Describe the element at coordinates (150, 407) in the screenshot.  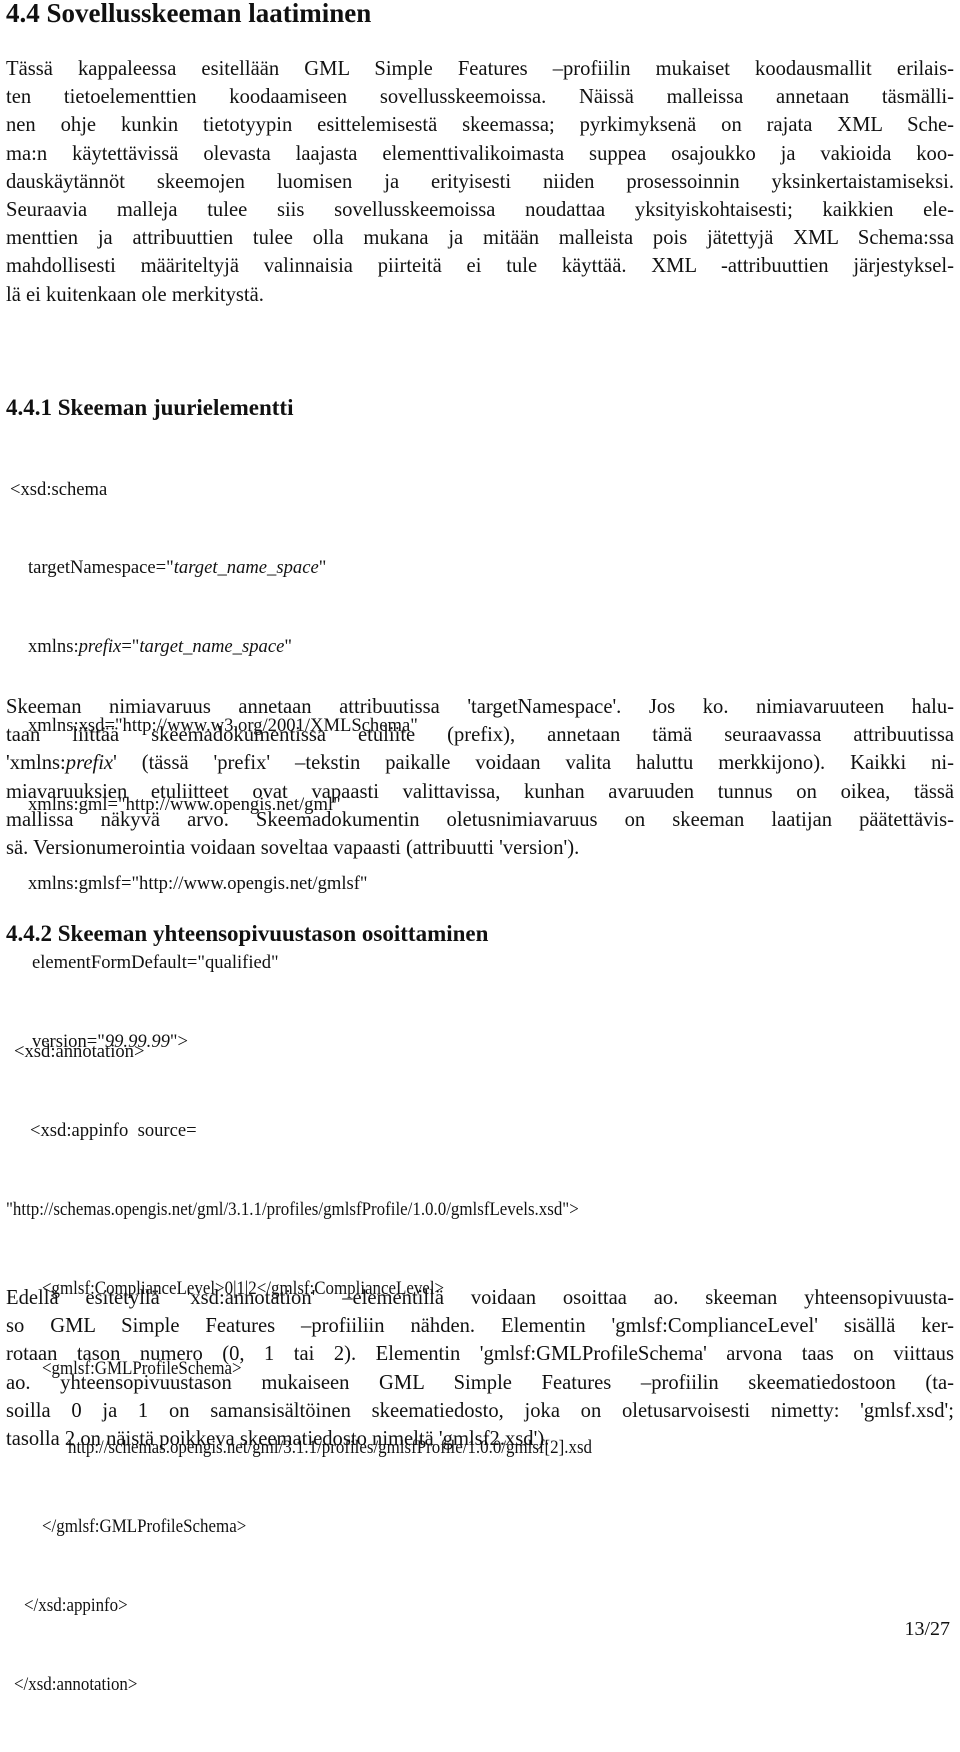
I see `subsection-heading-4-4-1: 4.4.1 Skeeman juurielementti` at that location.